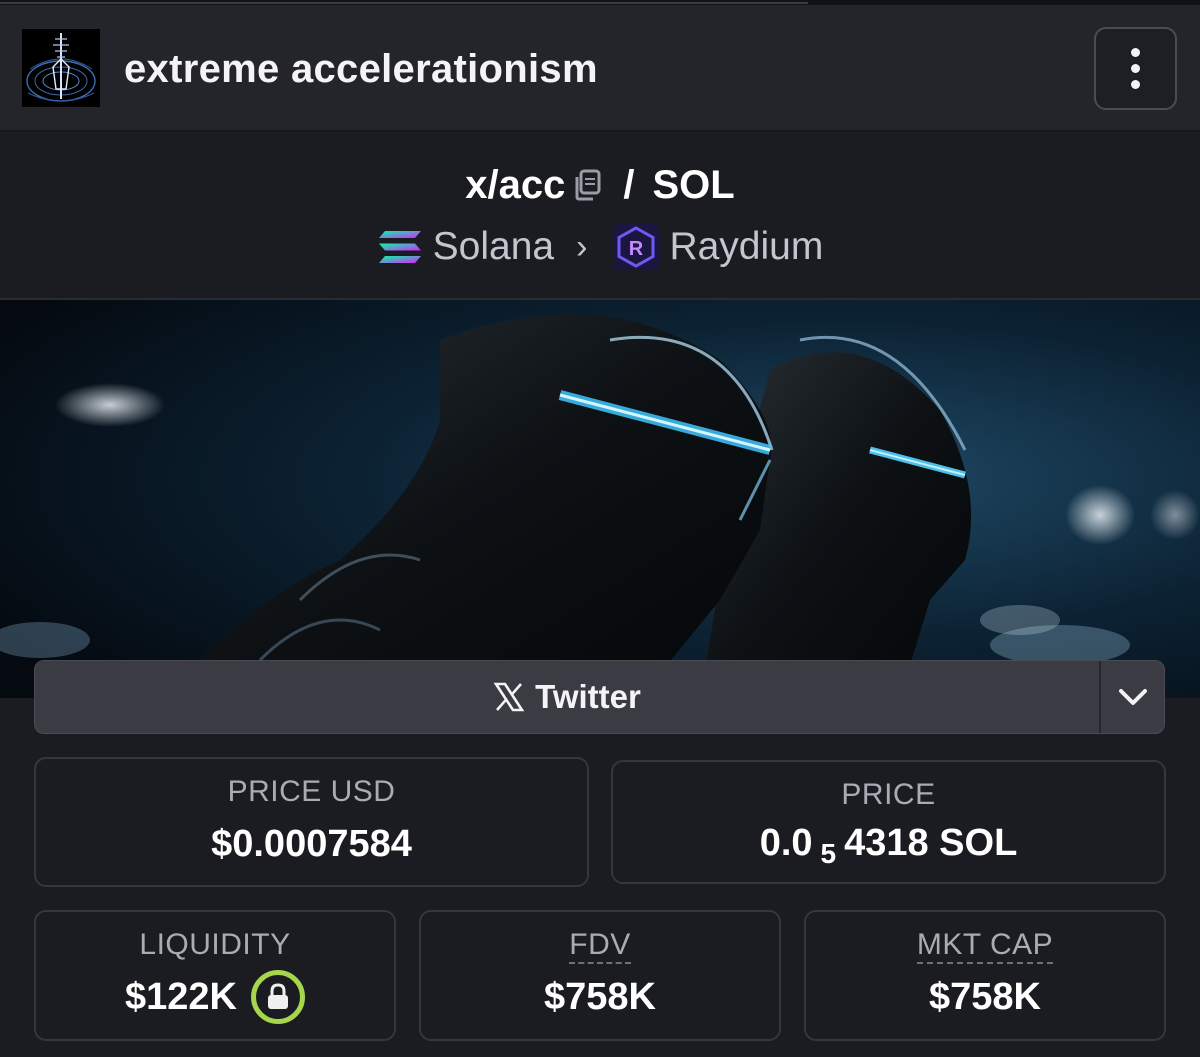 This screenshot has width=1200, height=1057. I want to click on svg-text: R, so click(636, 249).